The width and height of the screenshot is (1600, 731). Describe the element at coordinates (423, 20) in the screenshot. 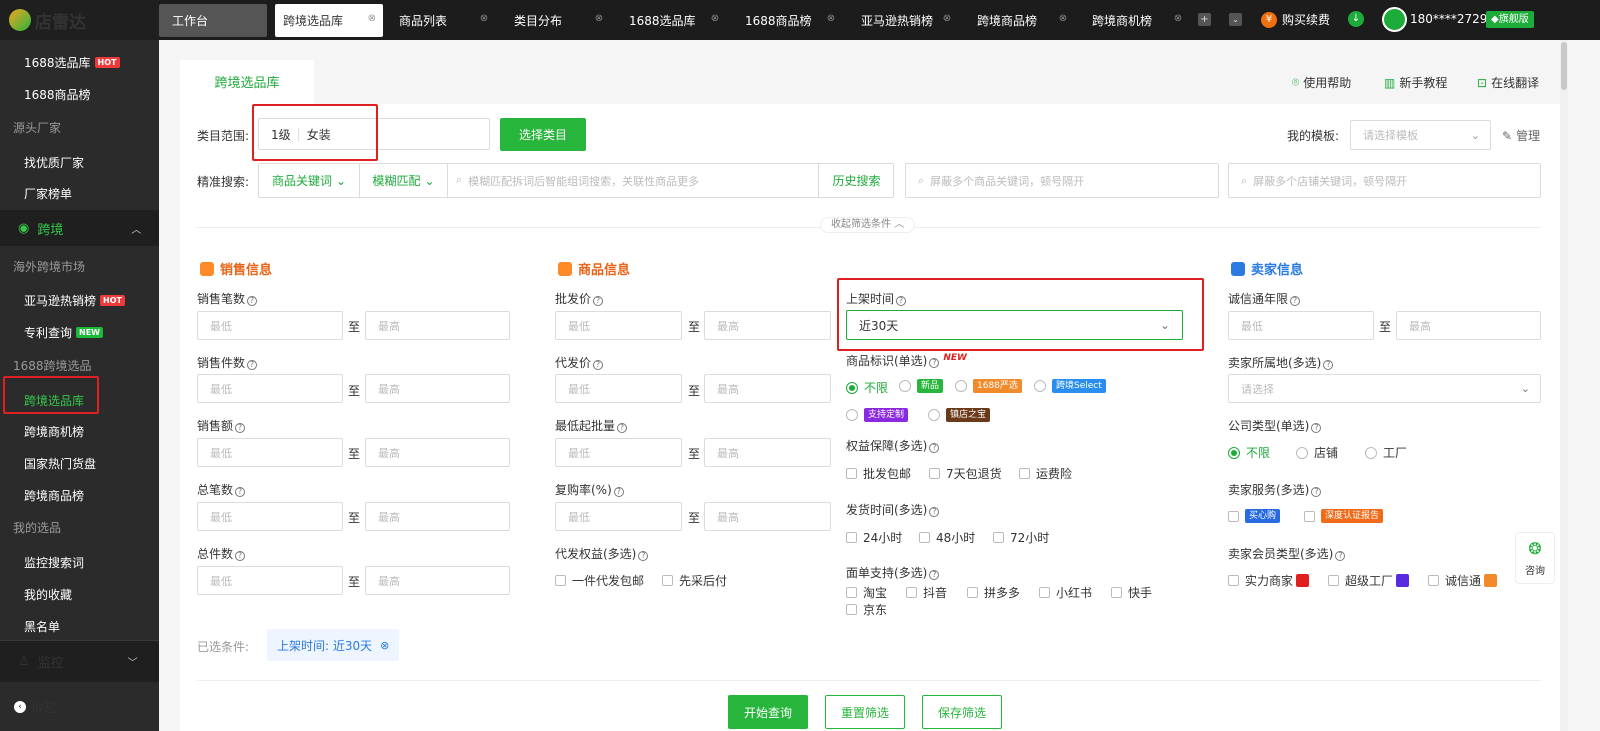

I see `tab-goods-list: 商品列表` at that location.